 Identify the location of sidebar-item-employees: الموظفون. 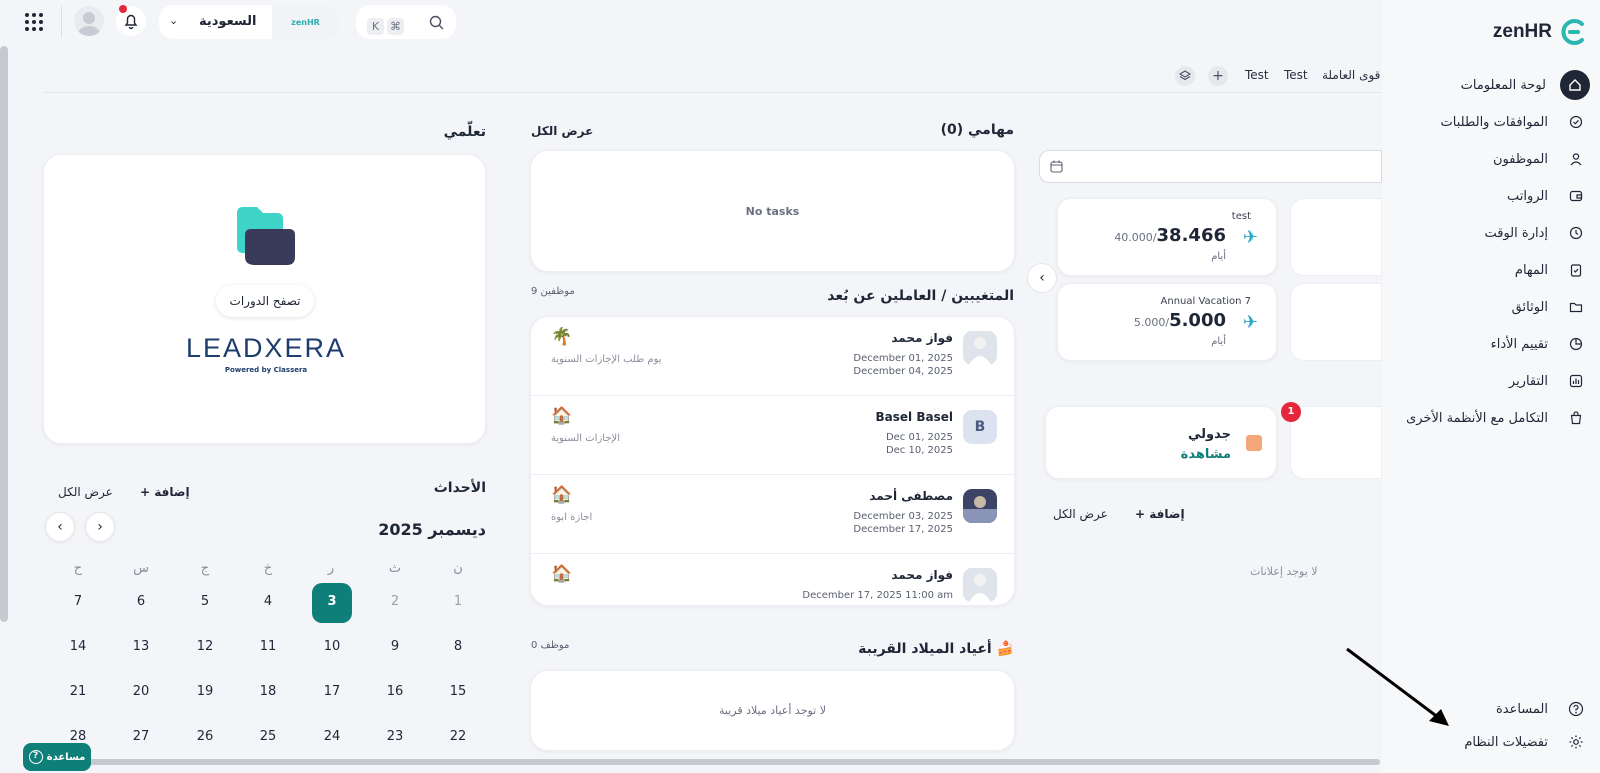
(1490, 159).